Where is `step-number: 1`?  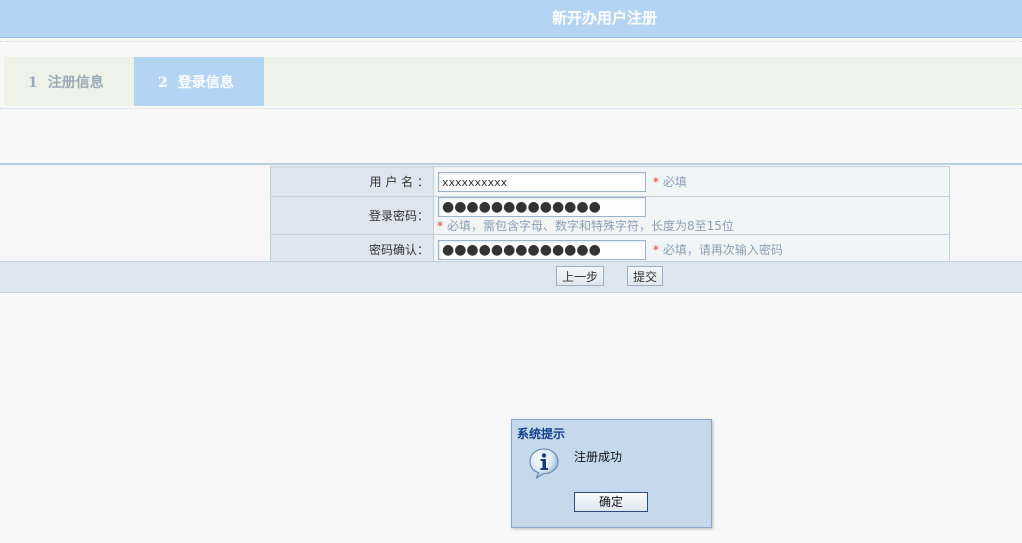 step-number: 1 is located at coordinates (33, 83).